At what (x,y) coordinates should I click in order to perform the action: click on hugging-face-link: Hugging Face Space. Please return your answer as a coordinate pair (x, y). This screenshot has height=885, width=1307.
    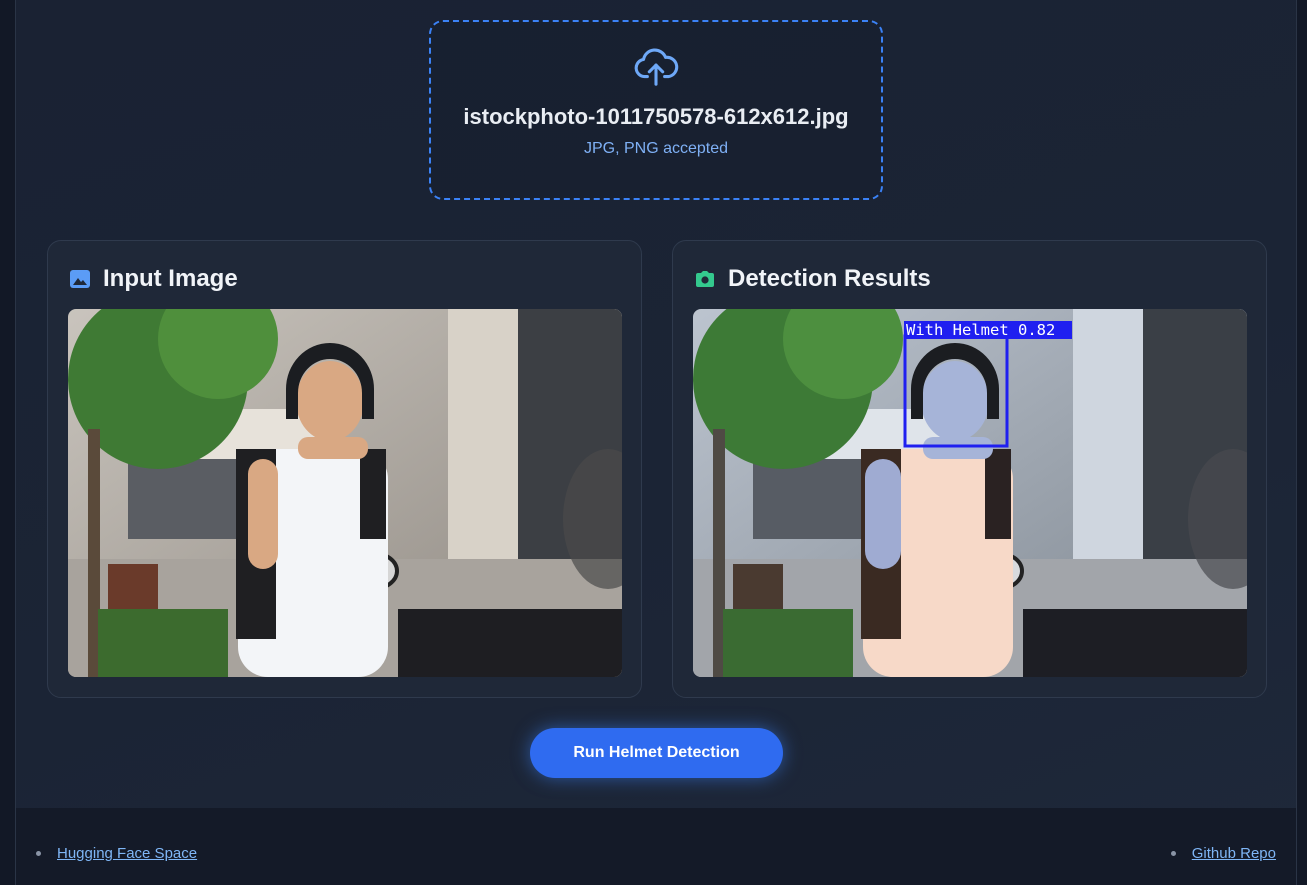
    Looking at the image, I should click on (127, 853).